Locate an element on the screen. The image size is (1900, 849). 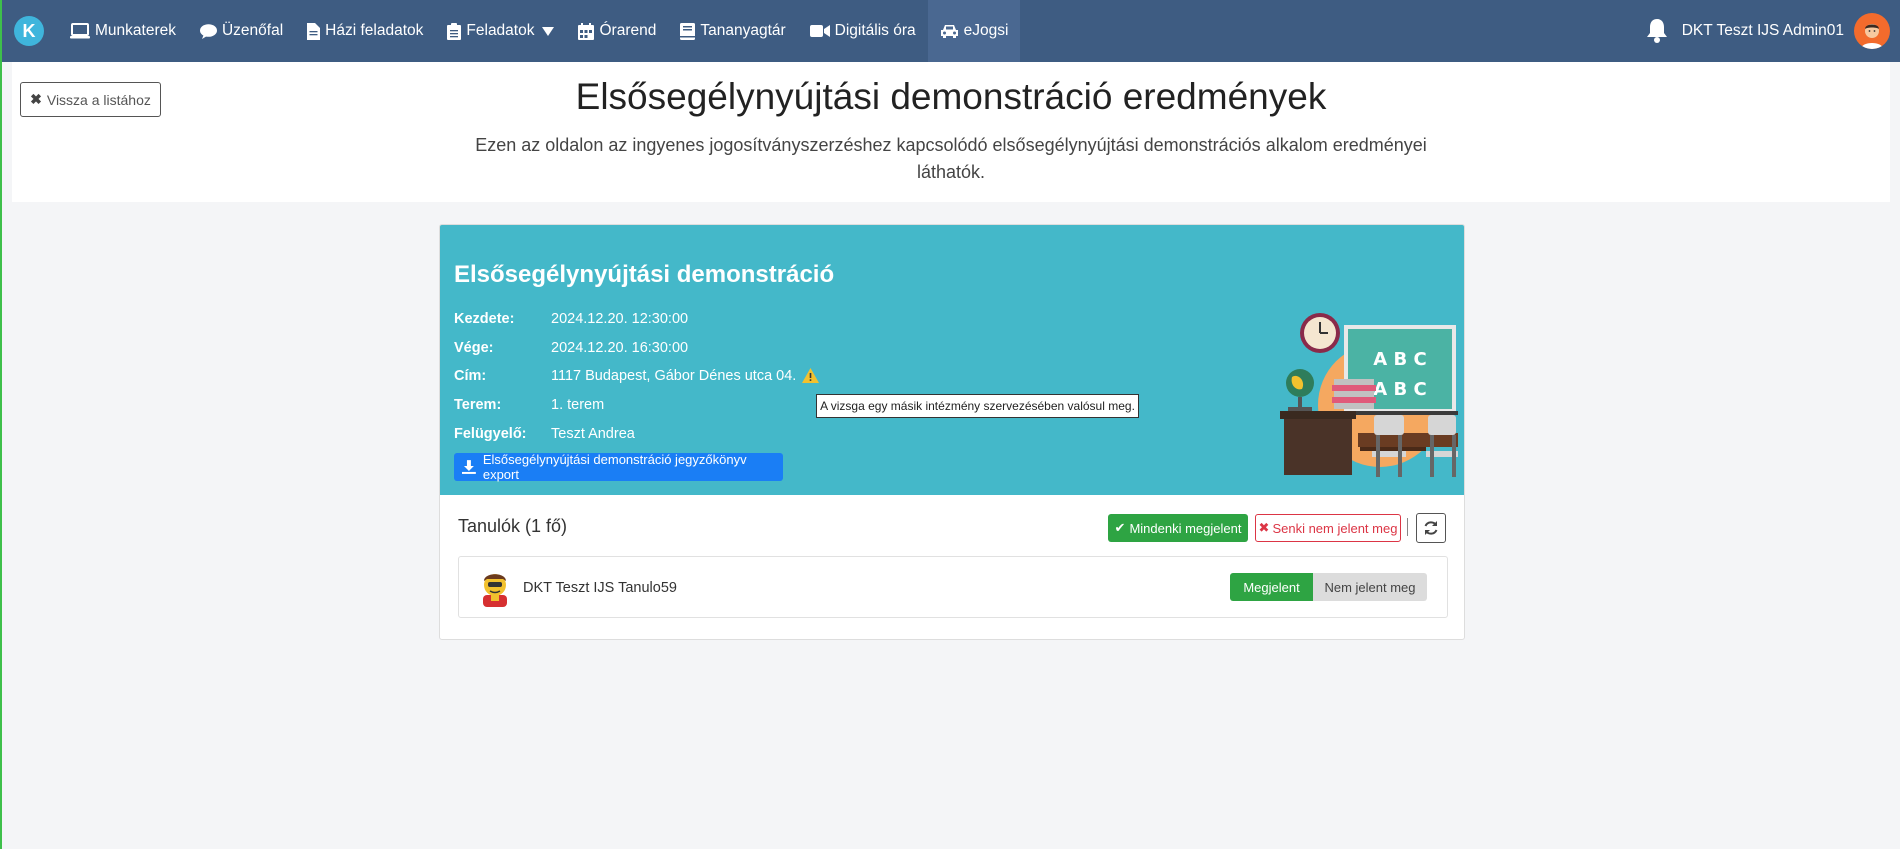
nav-item-tananyagtar: Tananyagtár is located at coordinates (732, 31).